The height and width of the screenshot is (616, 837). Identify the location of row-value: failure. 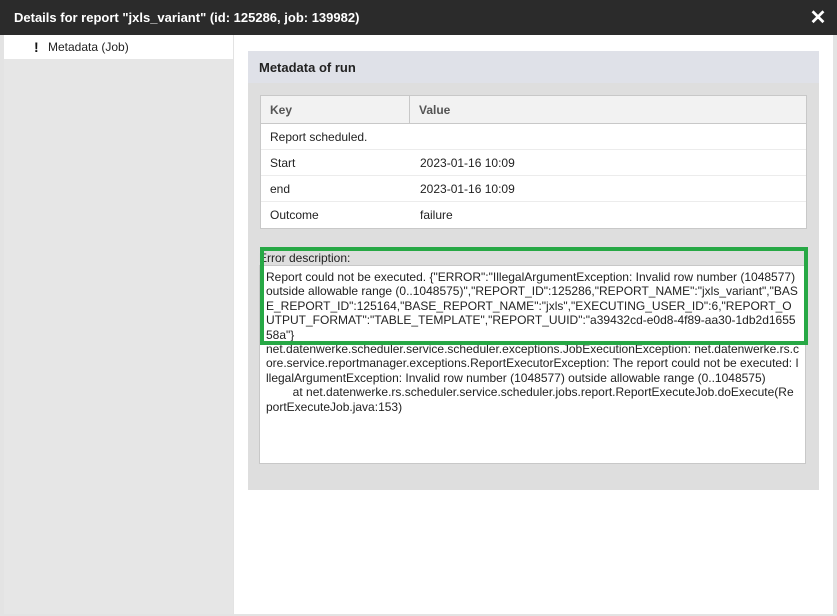
(436, 215).